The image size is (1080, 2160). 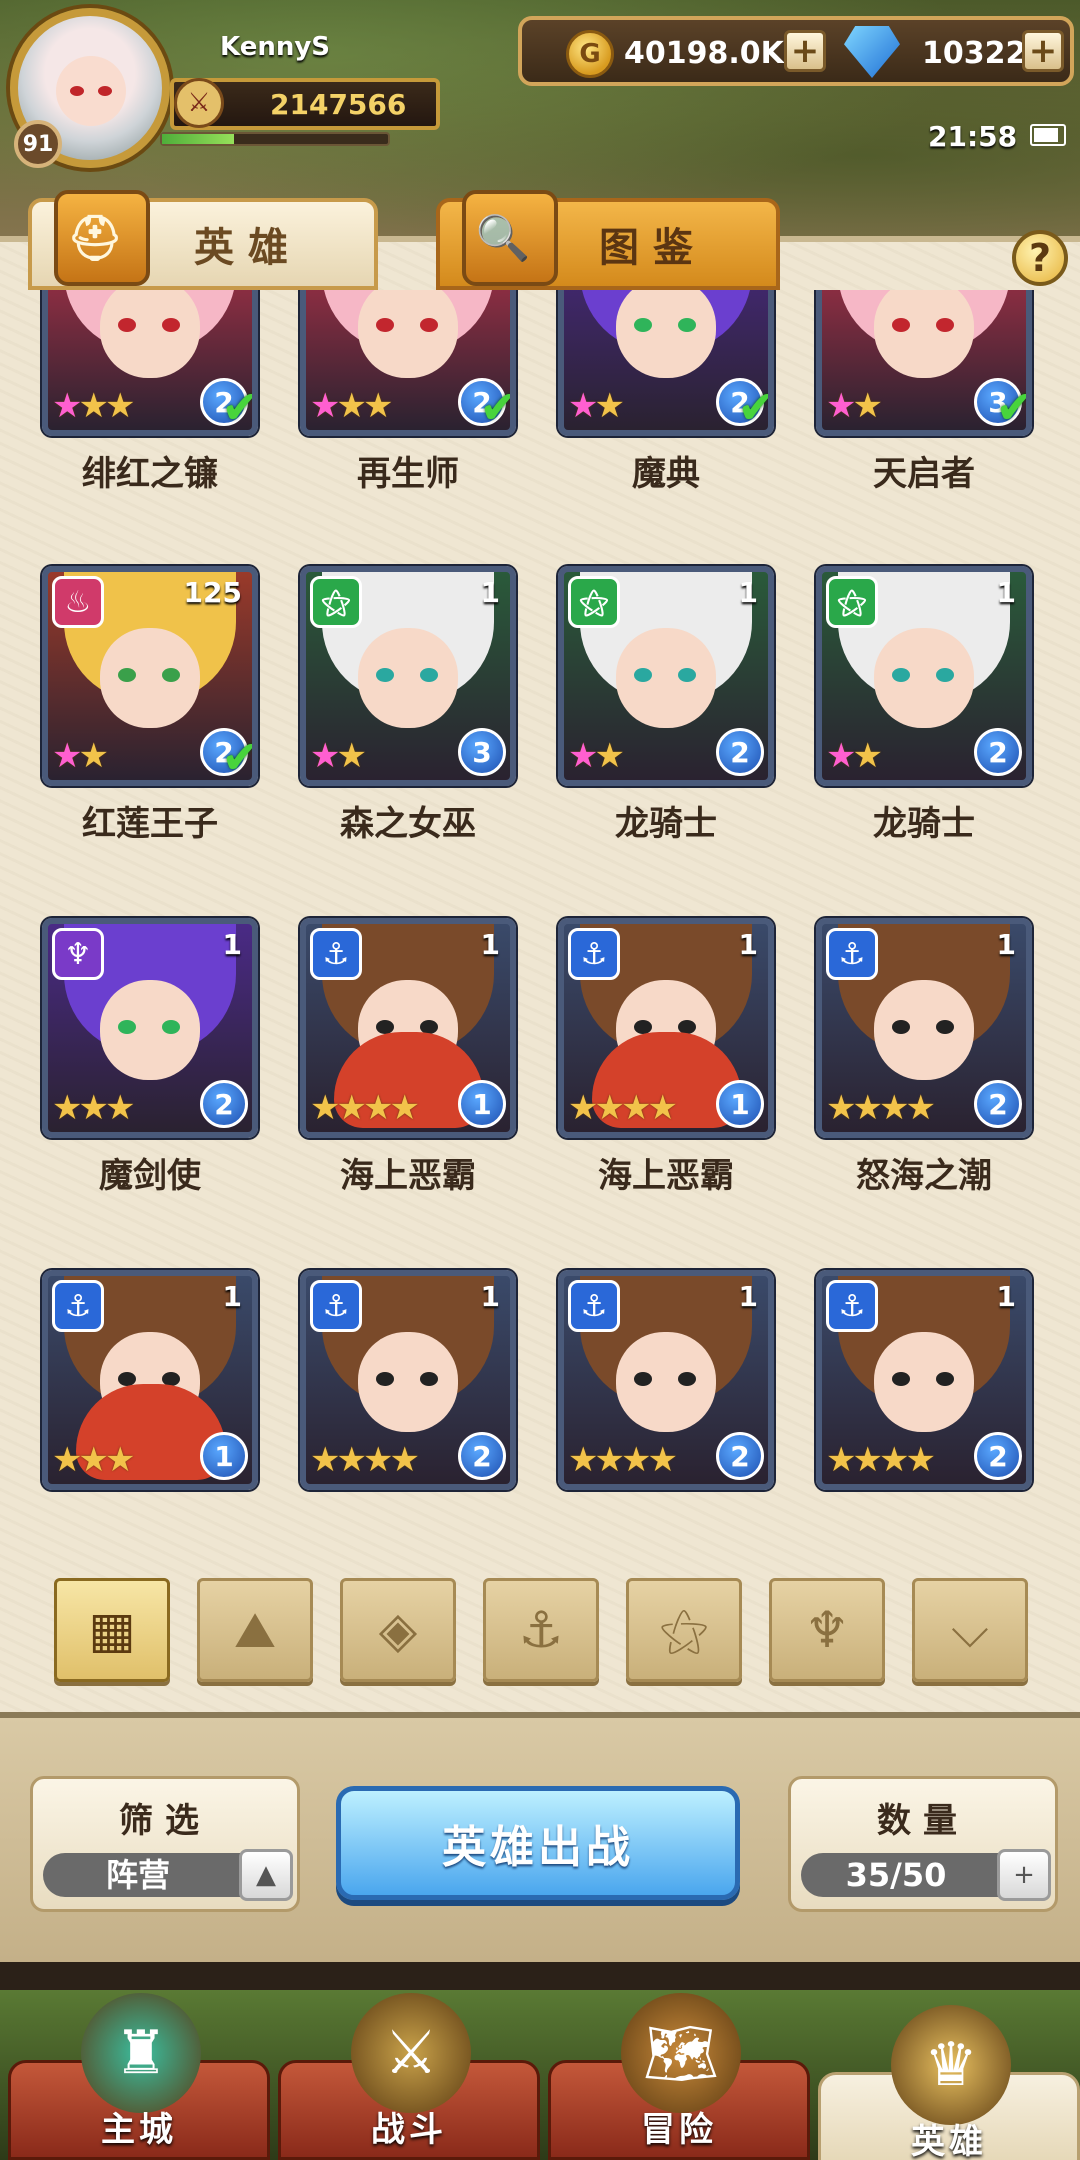 I want to click on filter-anchor-icon: ⚓, so click(x=541, y=1630).